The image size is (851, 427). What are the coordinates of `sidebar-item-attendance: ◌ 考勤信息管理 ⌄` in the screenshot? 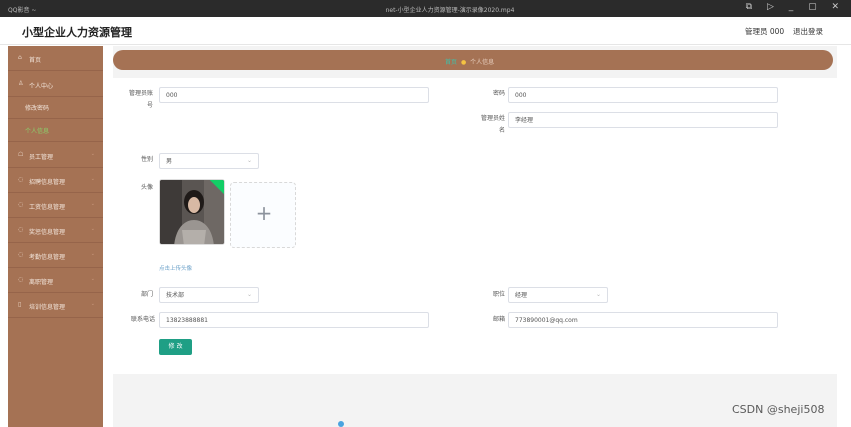 It's located at (55, 255).